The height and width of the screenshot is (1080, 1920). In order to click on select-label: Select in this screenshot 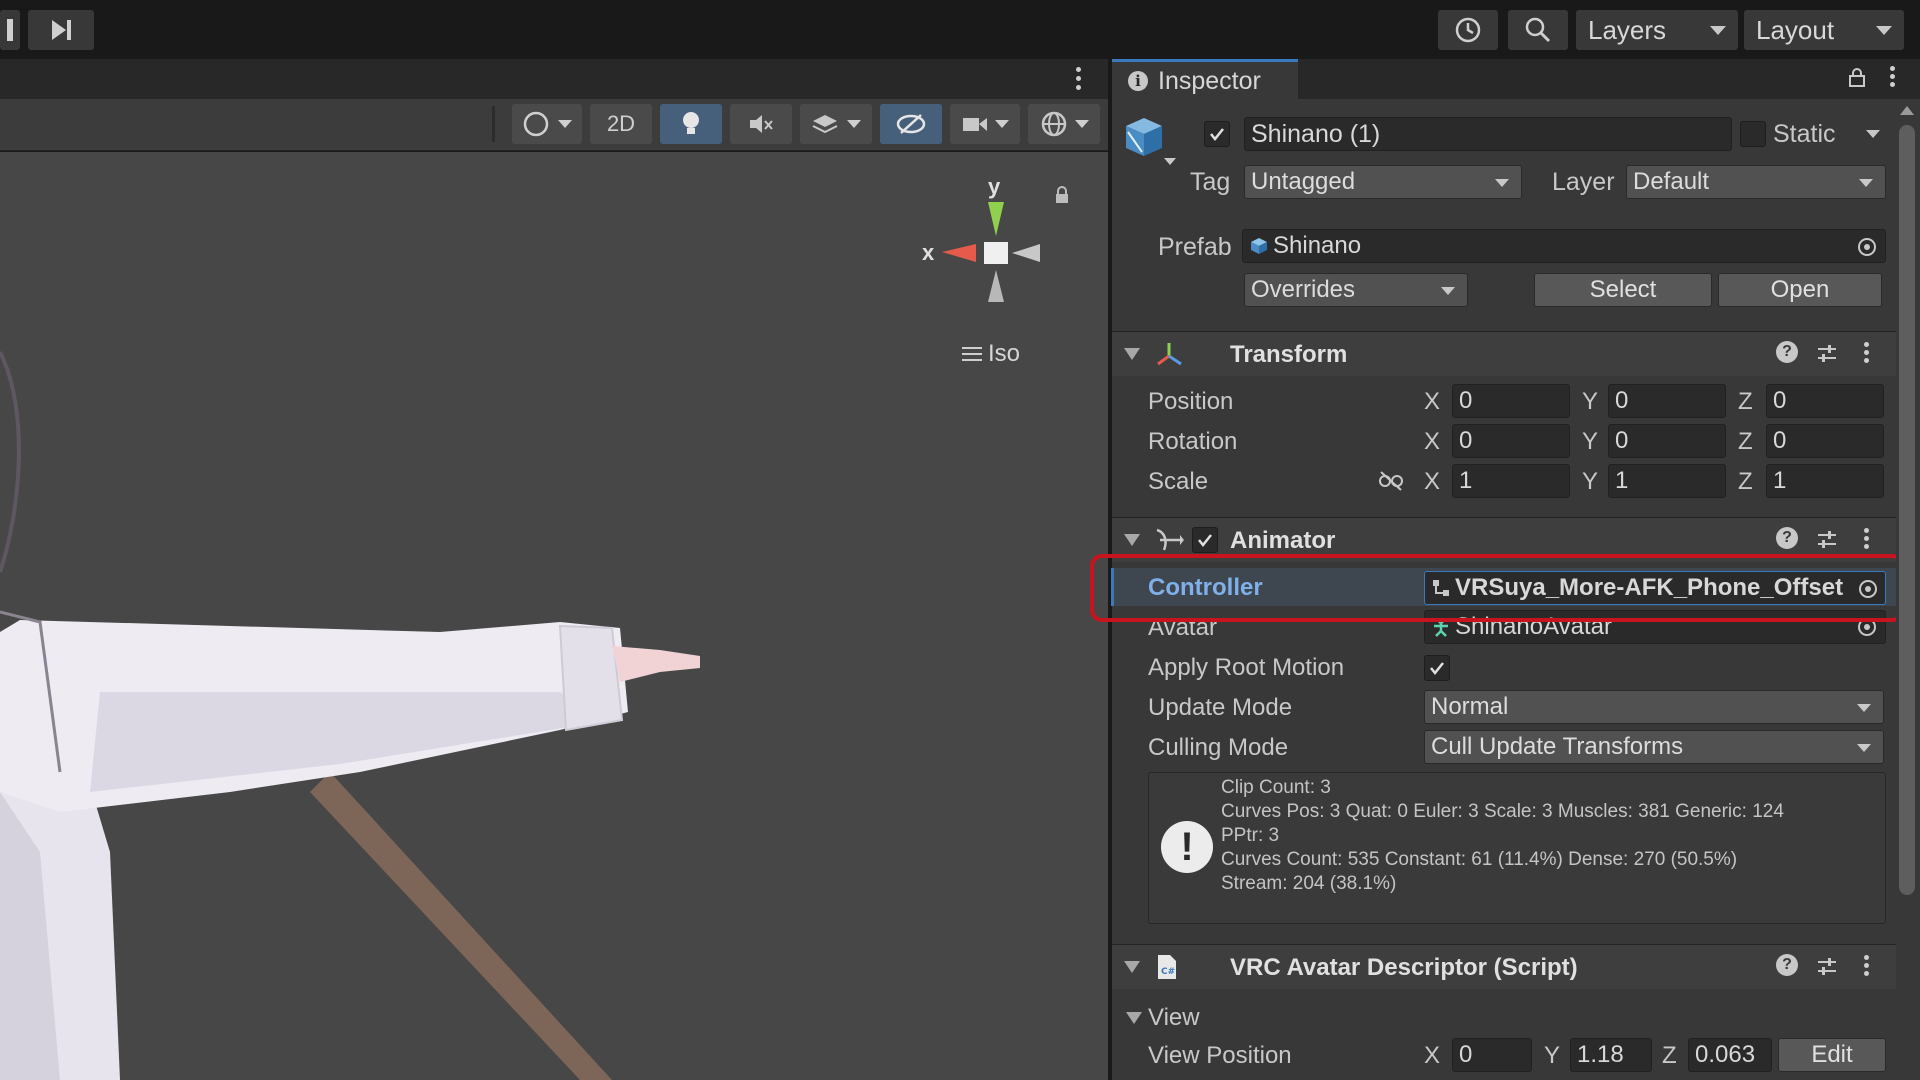, I will do `click(1623, 289)`.